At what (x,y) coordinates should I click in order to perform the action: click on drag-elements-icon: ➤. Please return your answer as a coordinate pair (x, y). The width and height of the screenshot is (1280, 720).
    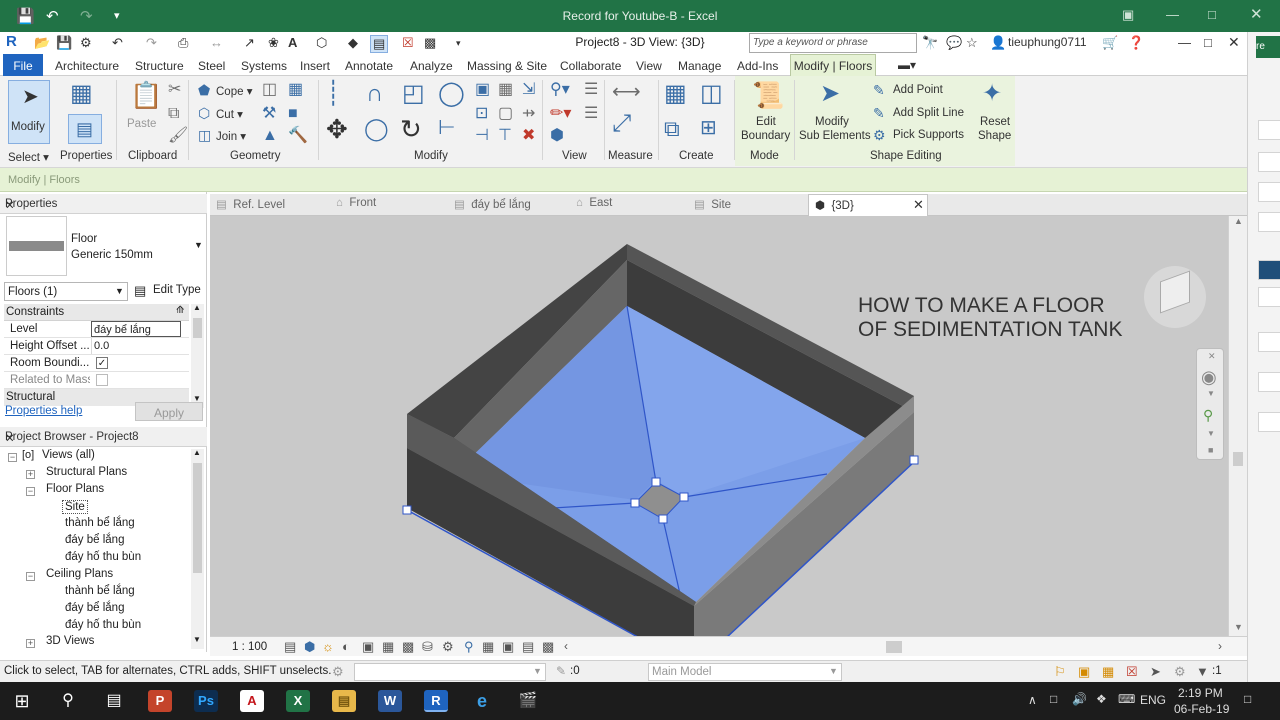
    Looking at the image, I should click on (1155, 672).